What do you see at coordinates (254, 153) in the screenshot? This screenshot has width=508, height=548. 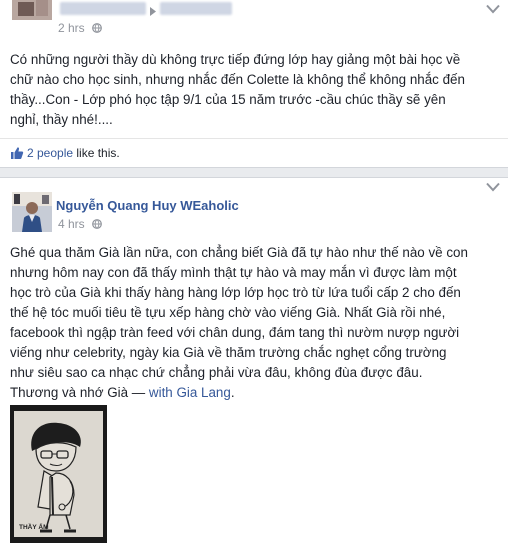 I see `likes-summary: 2 people like this.` at bounding box center [254, 153].